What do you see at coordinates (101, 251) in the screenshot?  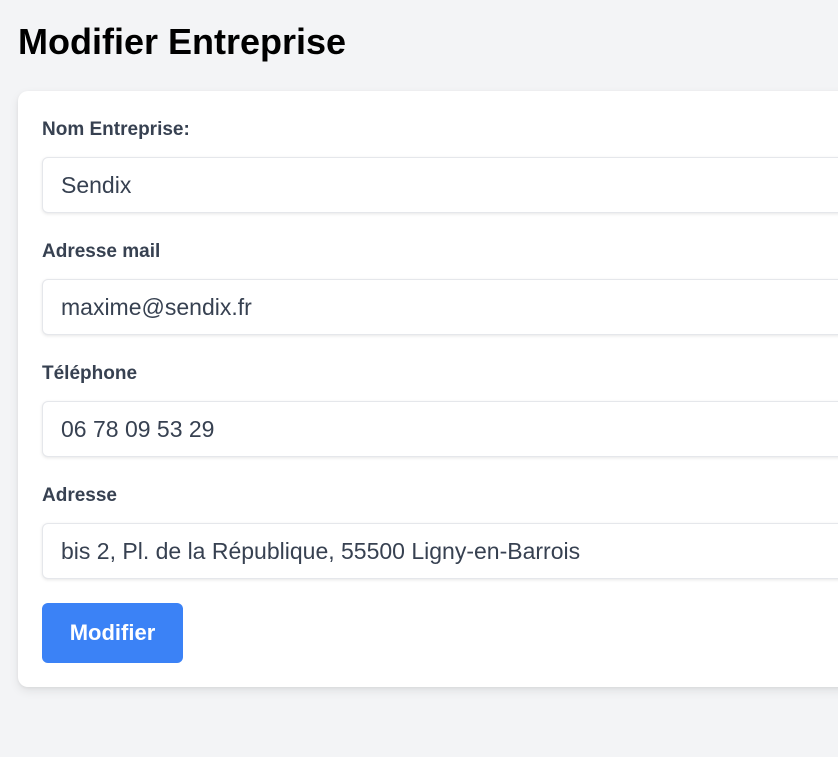 I see `email-label: Adresse mail` at bounding box center [101, 251].